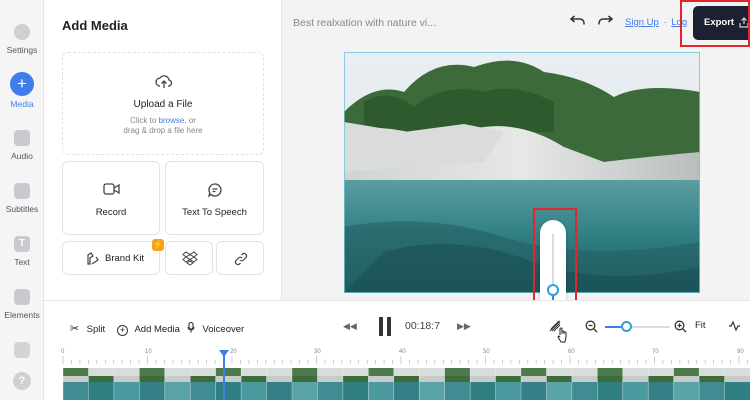  I want to click on text-icon: T, so click(22, 244).